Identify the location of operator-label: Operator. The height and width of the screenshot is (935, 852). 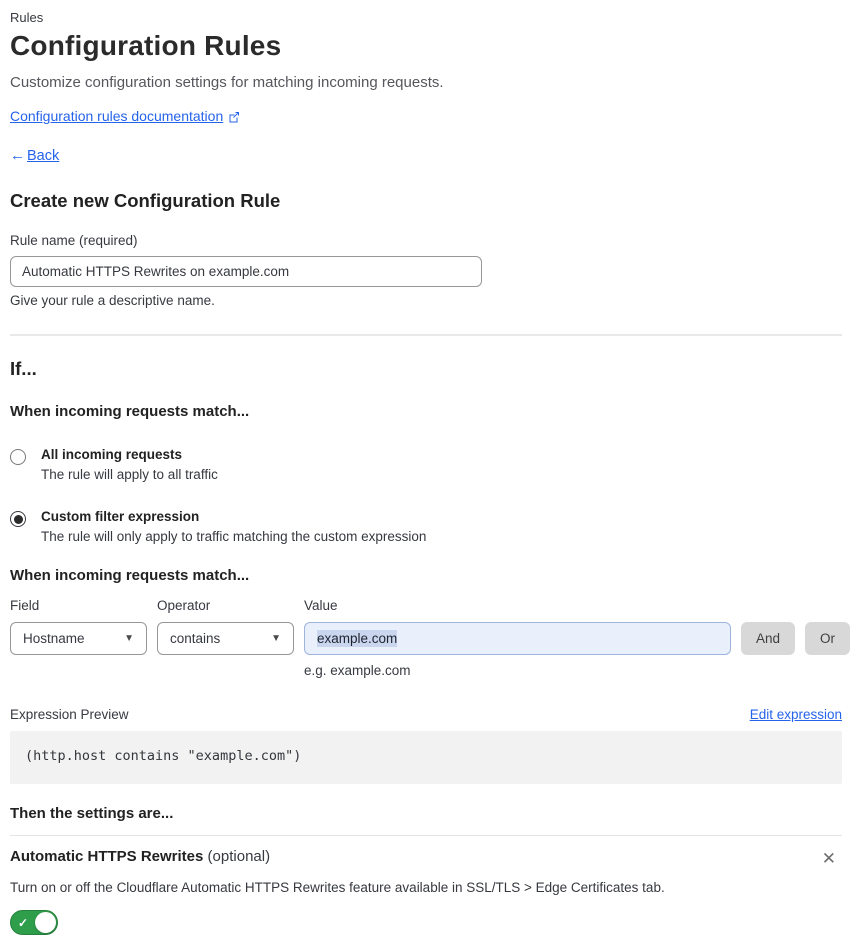
(184, 605).